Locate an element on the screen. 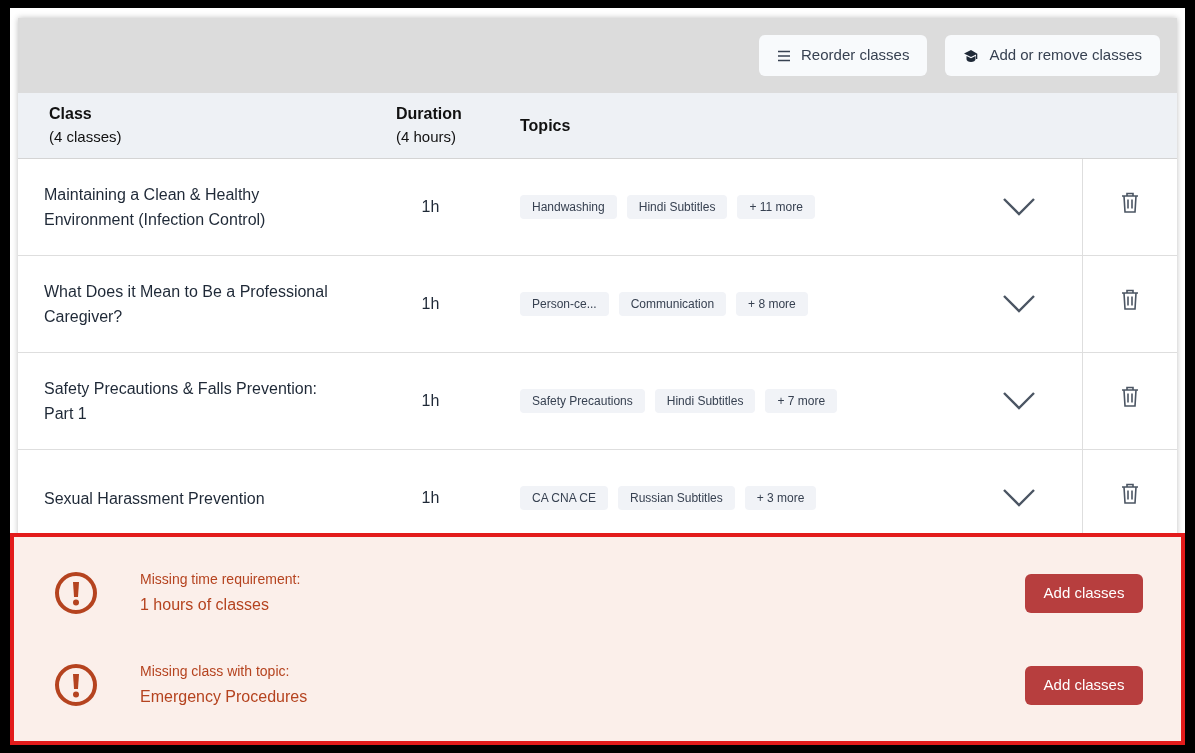  alert-label: Missing class with topic: is located at coordinates (215, 671).